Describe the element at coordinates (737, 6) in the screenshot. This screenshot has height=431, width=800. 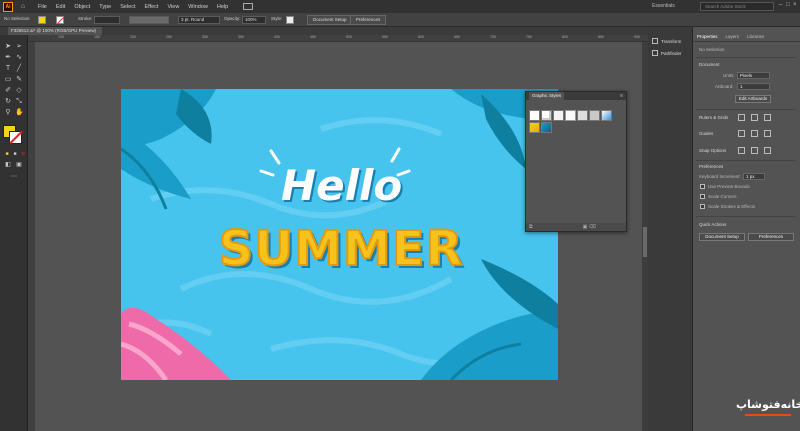
I see `stock-search-input: Search Adobe Stock` at that location.